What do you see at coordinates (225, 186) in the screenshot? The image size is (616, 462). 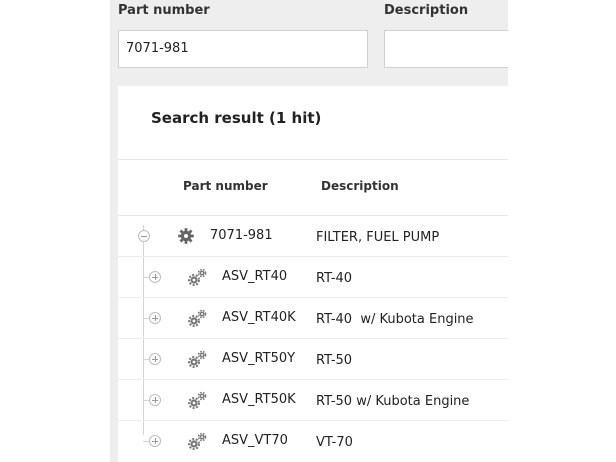 I see `column-header-part-number: Part number` at bounding box center [225, 186].